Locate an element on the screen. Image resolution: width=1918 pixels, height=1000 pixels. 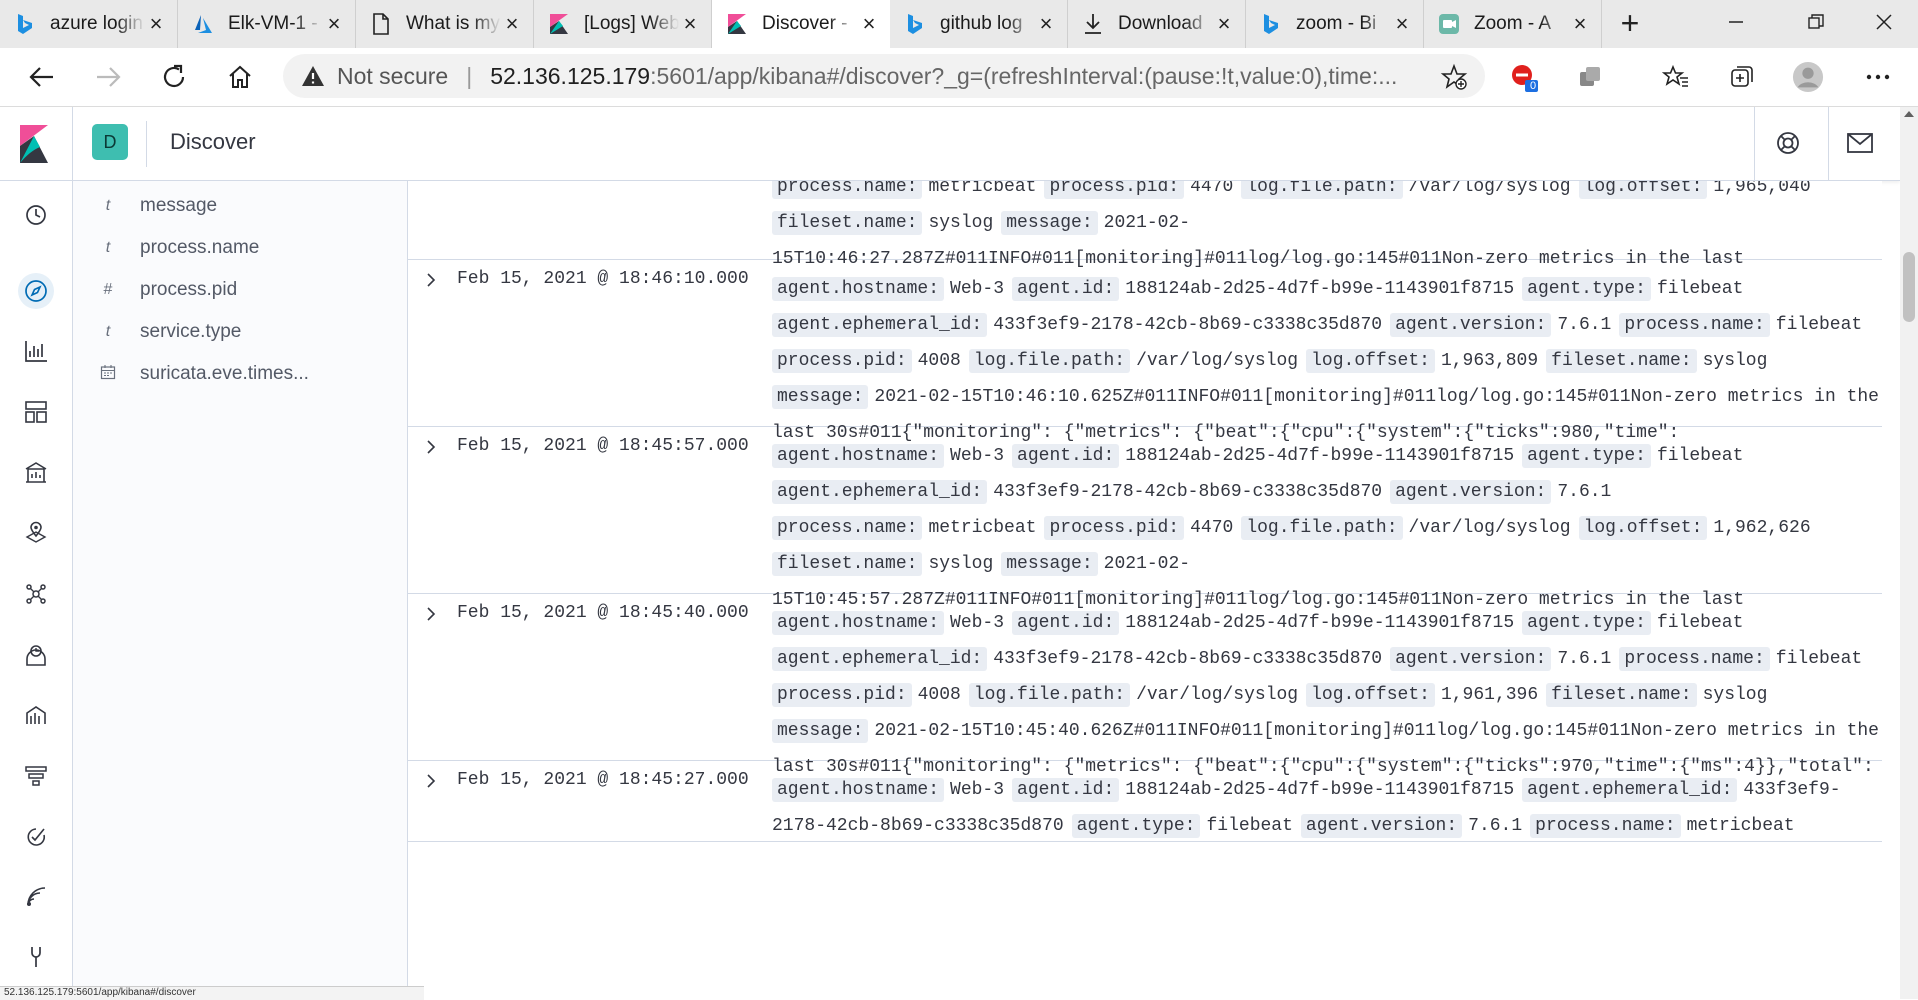
close-window-button is located at coordinates (1884, 24).